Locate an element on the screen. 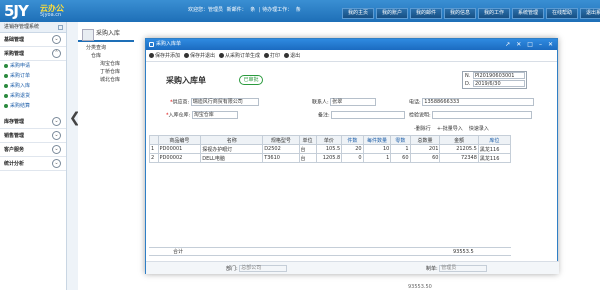 The width and height of the screenshot is (600, 290). collapse-circle-icon: ⌃ is located at coordinates (56, 53).